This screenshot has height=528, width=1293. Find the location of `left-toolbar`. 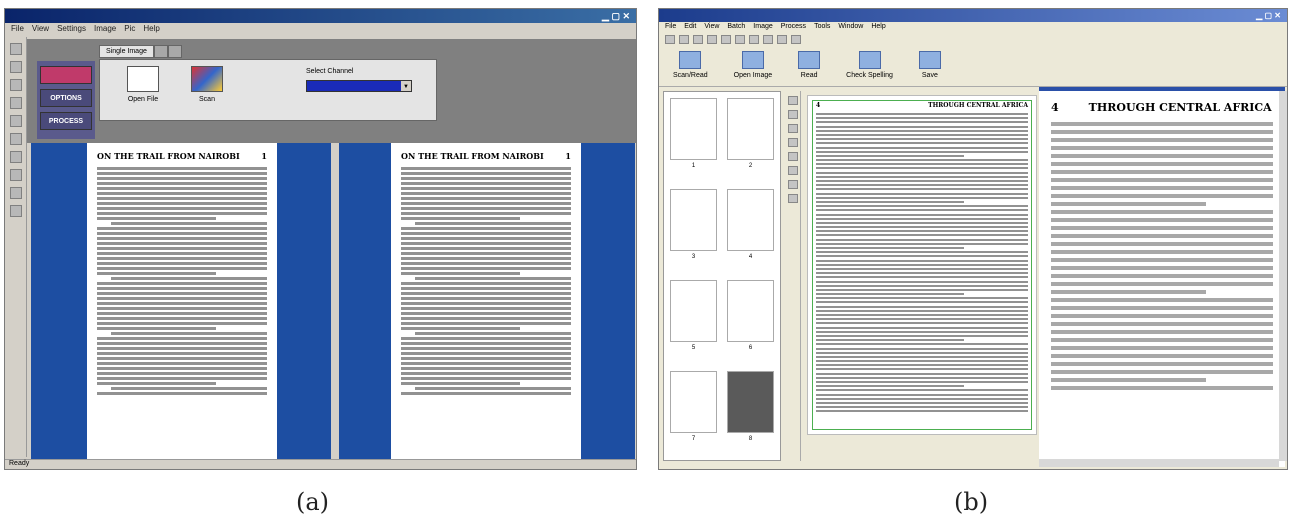

left-toolbar is located at coordinates (16, 247).